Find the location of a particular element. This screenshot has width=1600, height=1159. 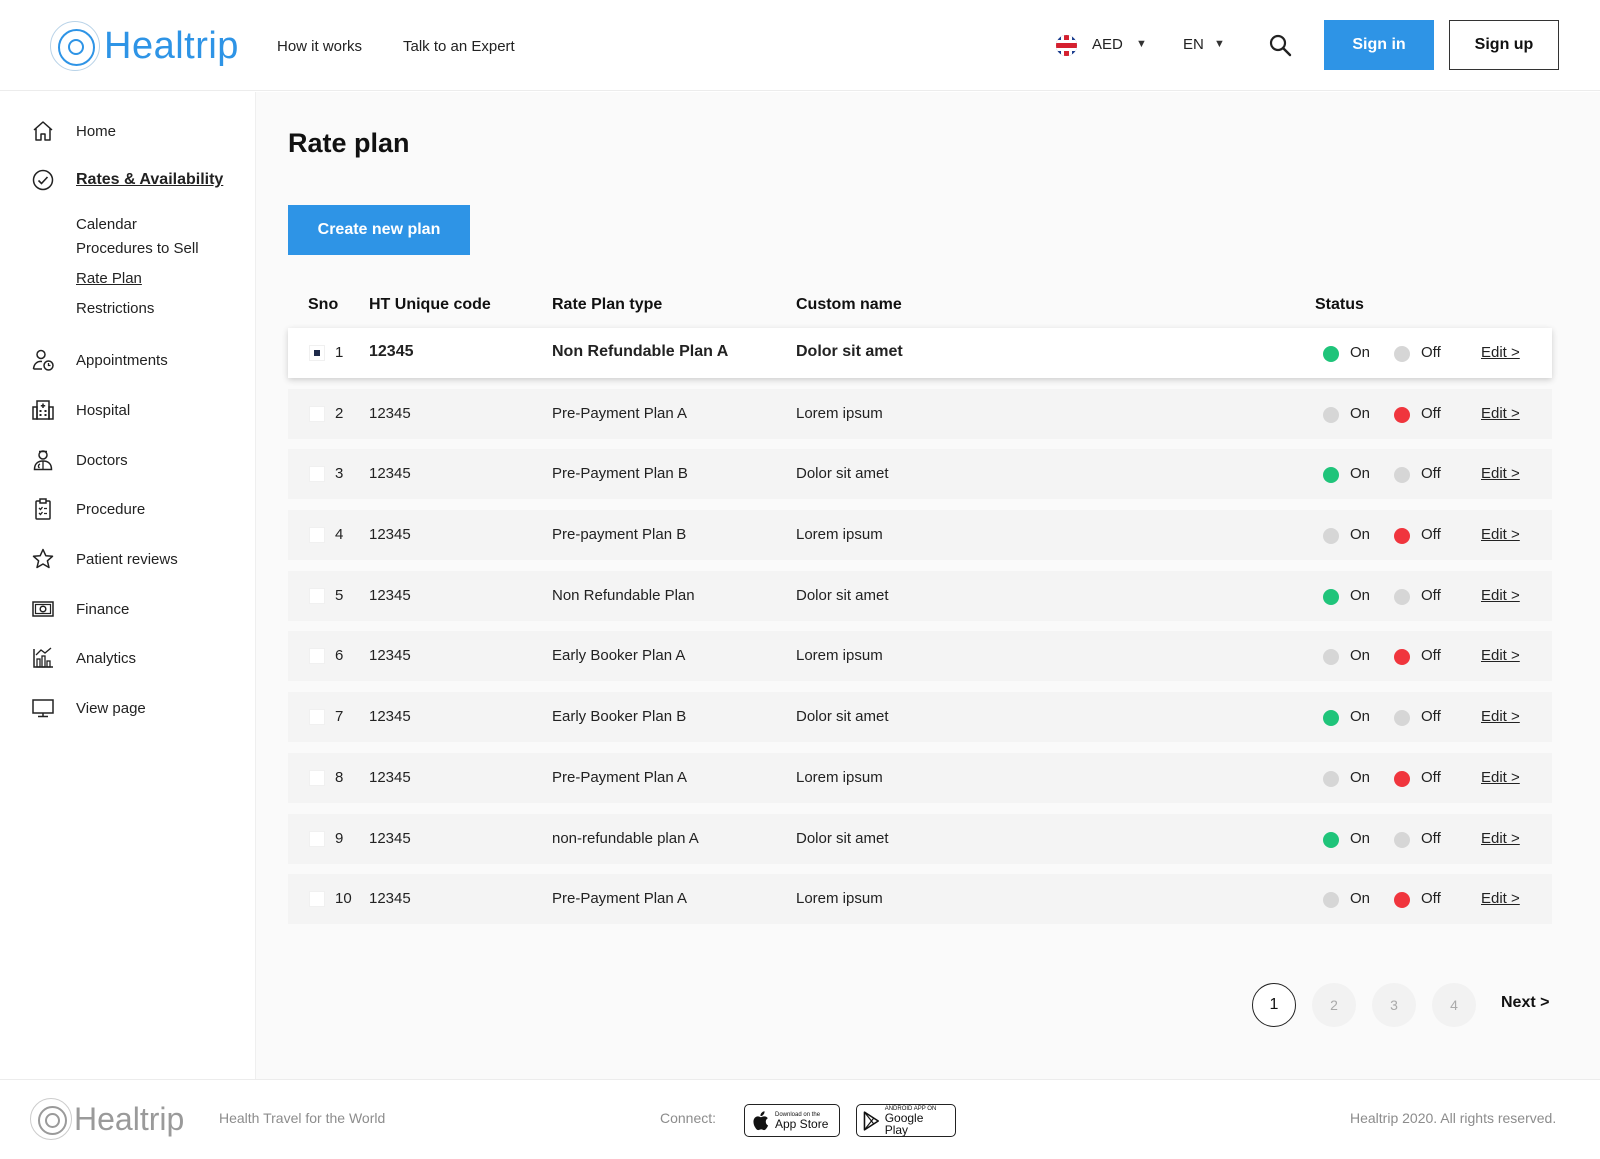

sidebar-item-view-page: View page is located at coordinates (88, 708).